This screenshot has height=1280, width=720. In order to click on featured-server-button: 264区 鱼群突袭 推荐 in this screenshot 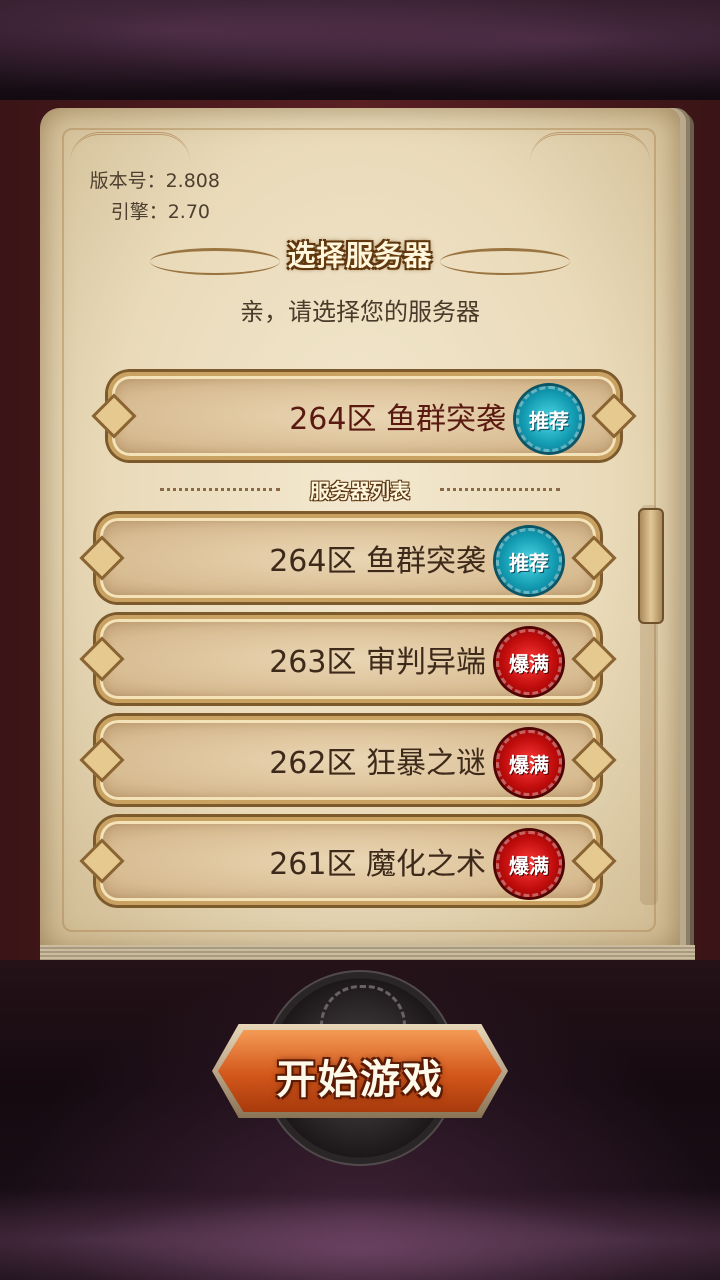, I will do `click(364, 416)`.